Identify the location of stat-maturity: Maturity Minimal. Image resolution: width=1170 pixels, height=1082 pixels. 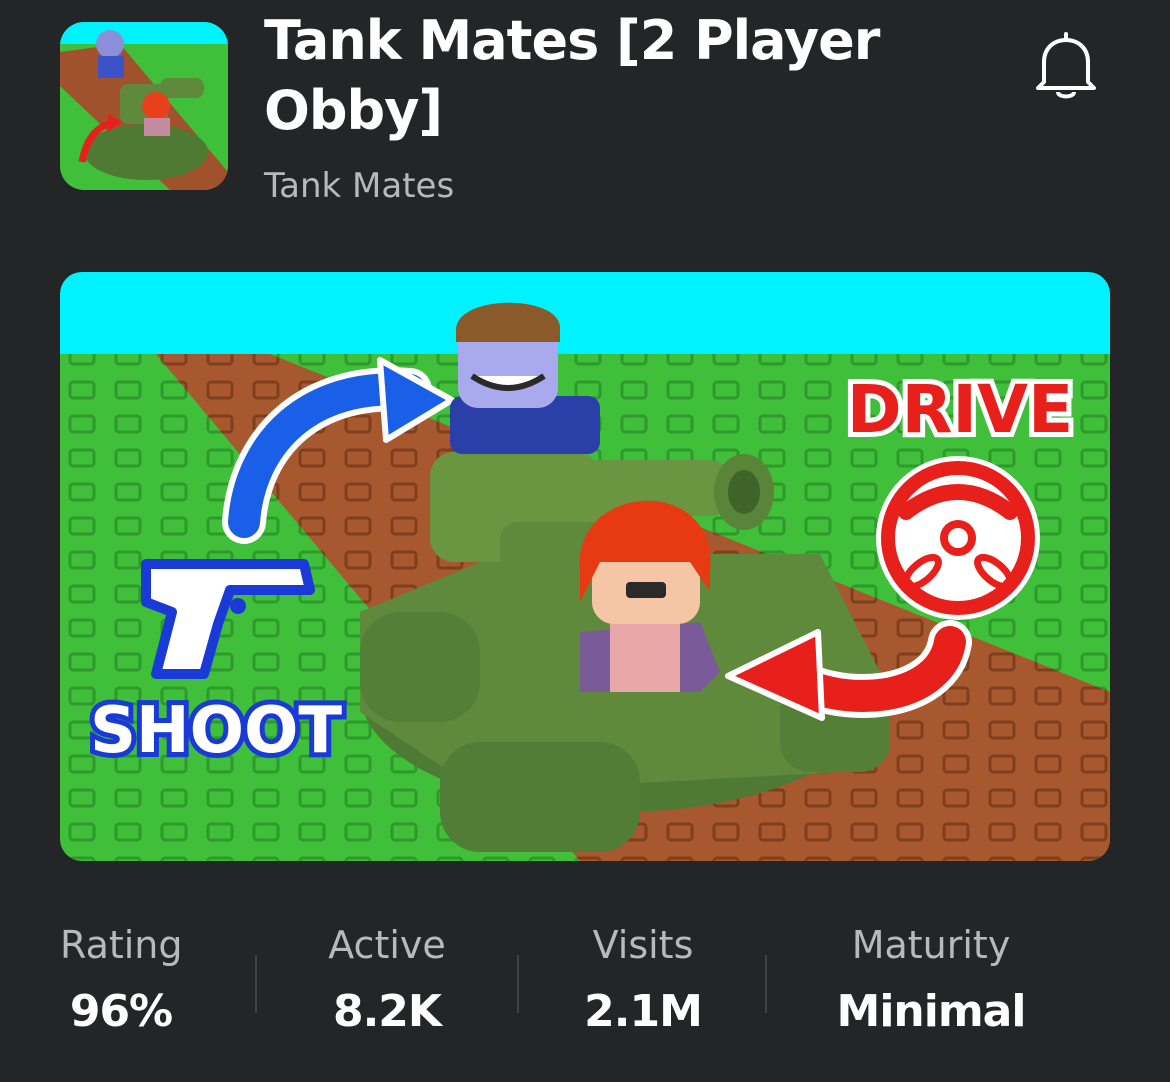
(931, 980).